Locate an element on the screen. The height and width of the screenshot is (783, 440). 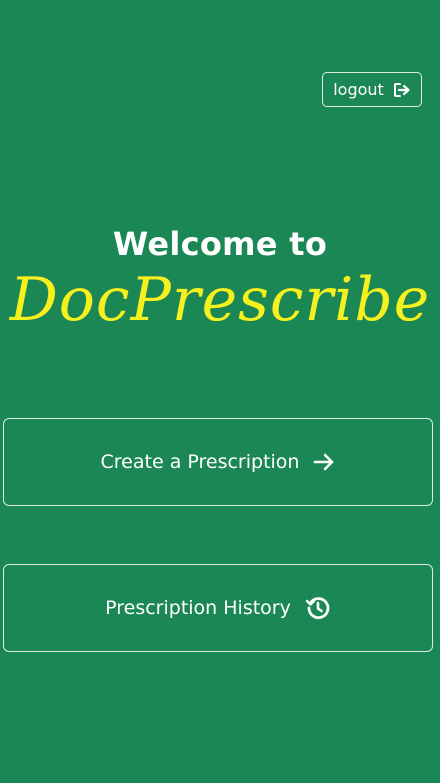
logout-button: logout is located at coordinates (372, 89).